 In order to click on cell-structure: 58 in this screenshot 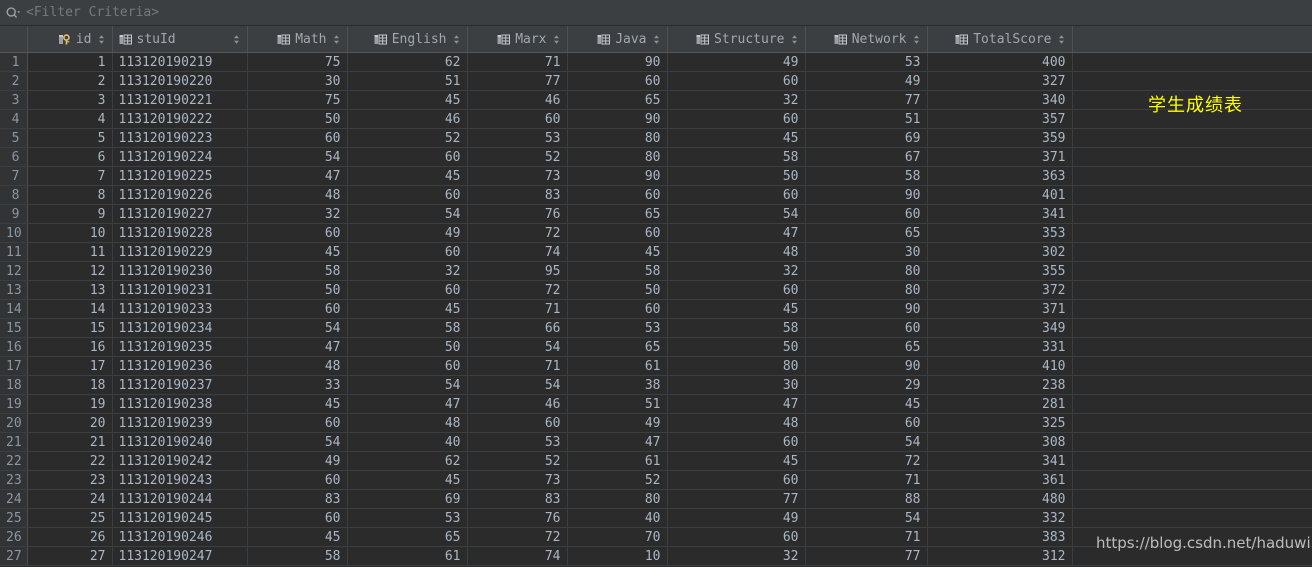, I will do `click(736, 157)`.